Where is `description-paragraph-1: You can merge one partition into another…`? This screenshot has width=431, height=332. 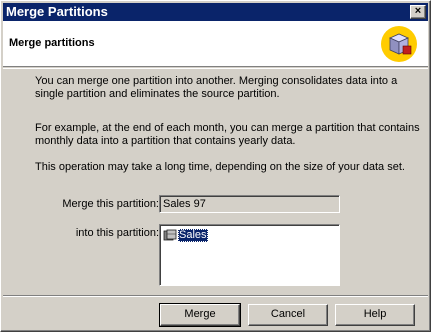 description-paragraph-1: You can merge one partition into another… is located at coordinates (216, 87).